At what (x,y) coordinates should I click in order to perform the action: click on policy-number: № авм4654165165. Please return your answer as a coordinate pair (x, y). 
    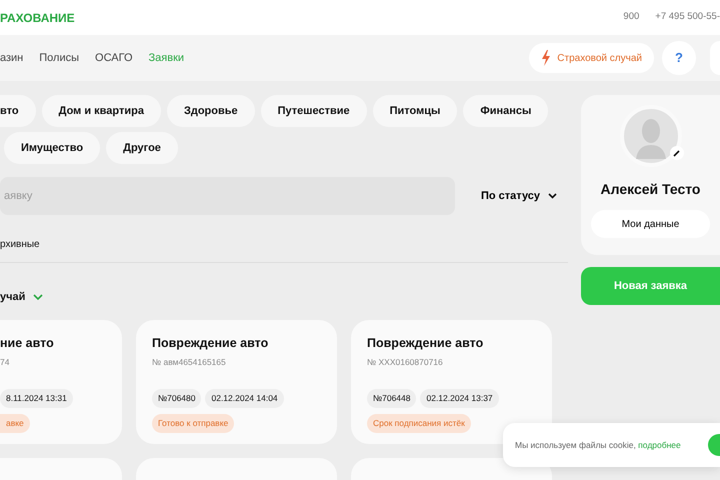
    Looking at the image, I should click on (189, 362).